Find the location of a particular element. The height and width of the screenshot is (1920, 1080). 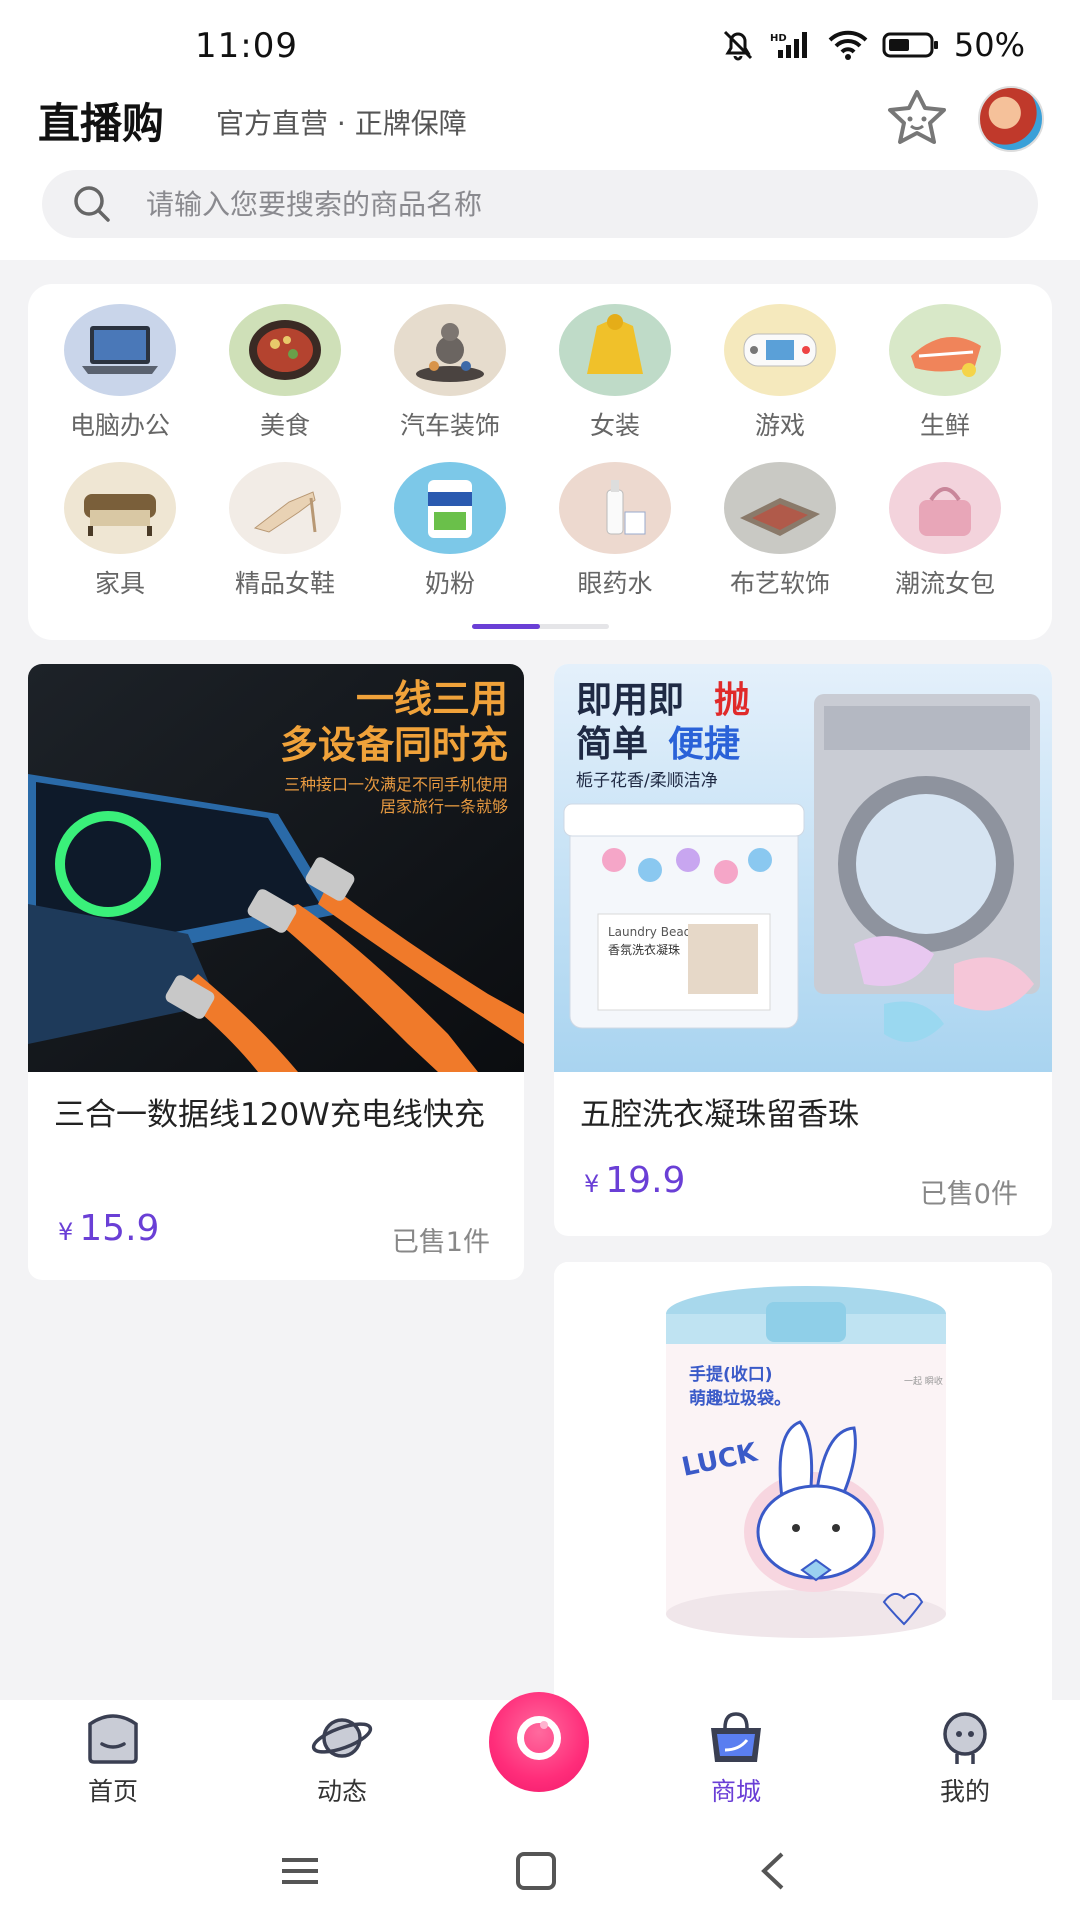

avatar is located at coordinates (1011, 119).